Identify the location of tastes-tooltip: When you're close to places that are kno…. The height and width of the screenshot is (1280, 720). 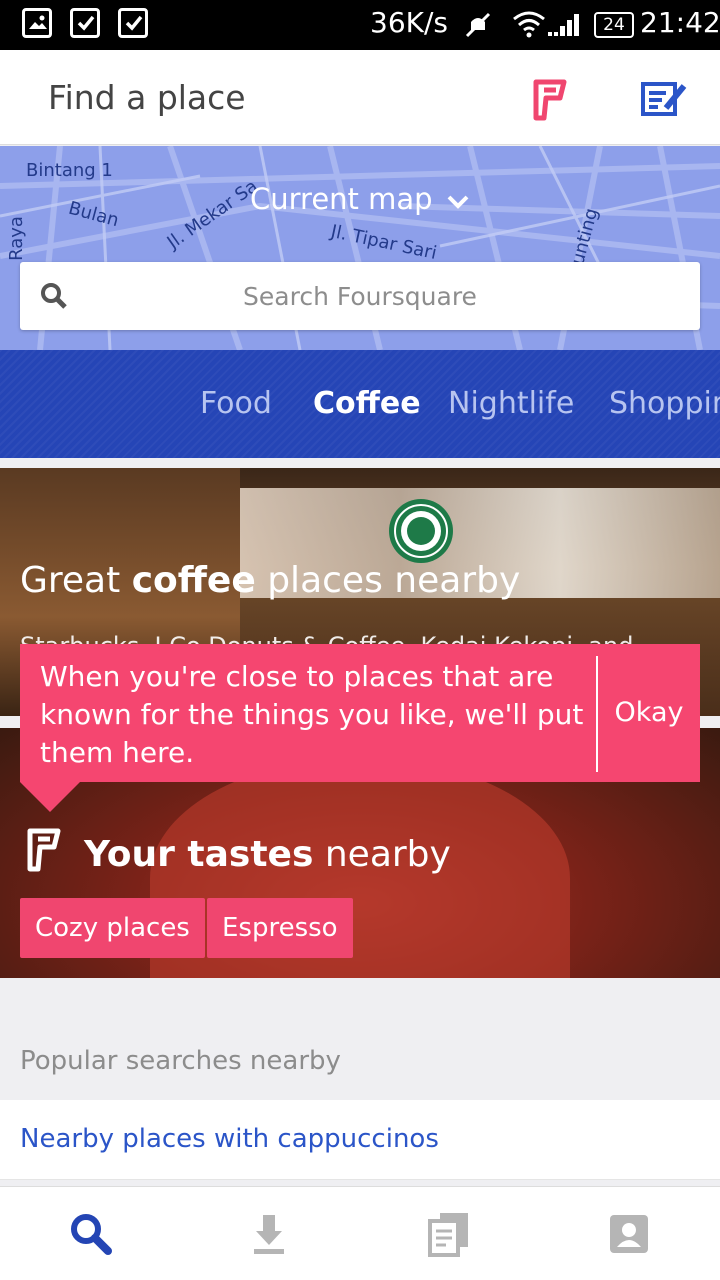
(360, 713).